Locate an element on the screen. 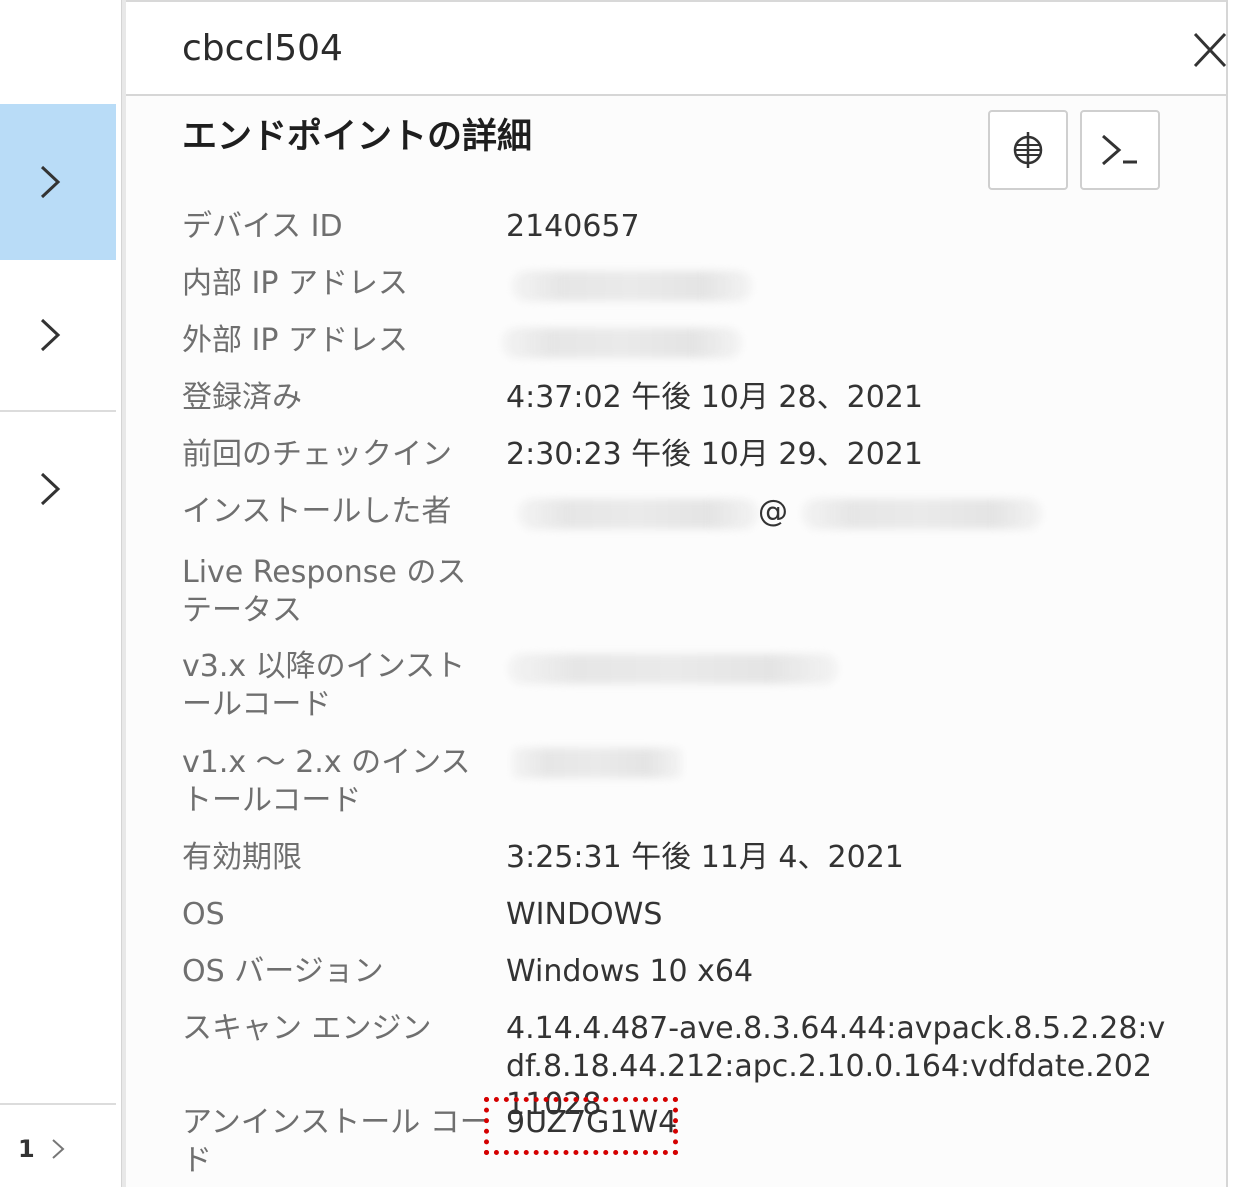  section-title: エンドポイントの詳細 is located at coordinates (357, 137).